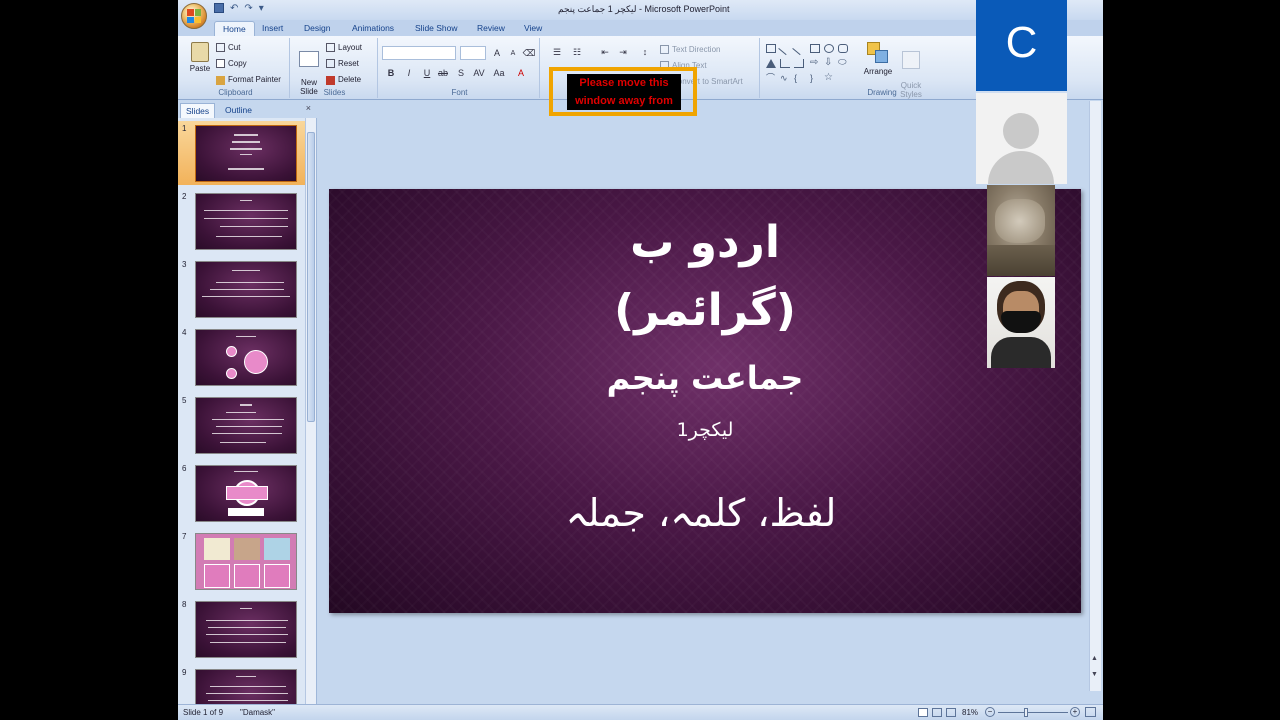  Describe the element at coordinates (705, 242) in the screenshot. I see `slide-title: اردو ب` at that location.